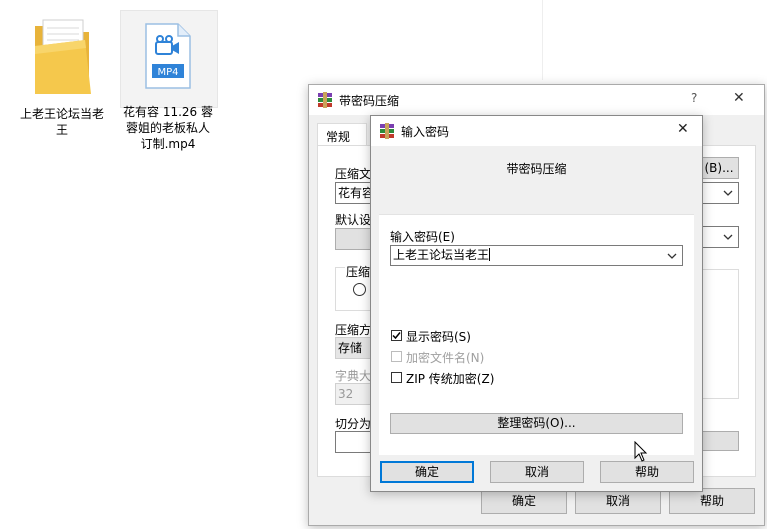  I want to click on archive-window-titlebar: 带密码压缩 ? ✕, so click(536, 100).